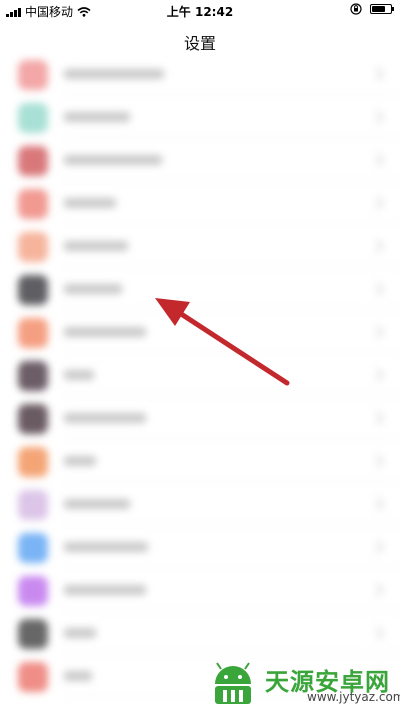 The width and height of the screenshot is (400, 711). I want to click on battery-icon, so click(382, 9).